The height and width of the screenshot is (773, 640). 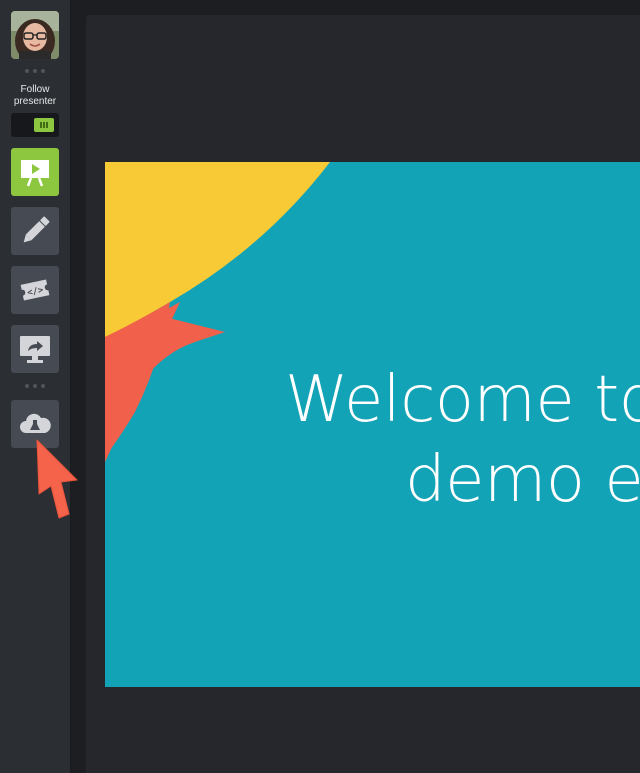 I want to click on toggle-knob, so click(x=44, y=125).